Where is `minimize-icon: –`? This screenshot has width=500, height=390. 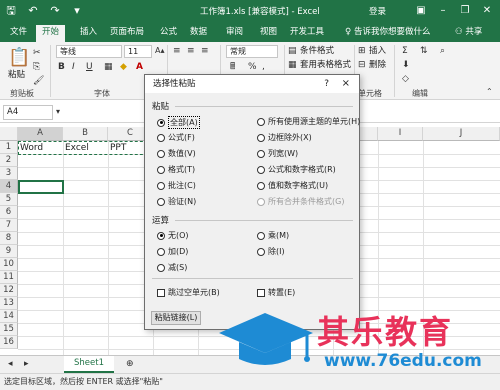 minimize-icon: – is located at coordinates (443, 10).